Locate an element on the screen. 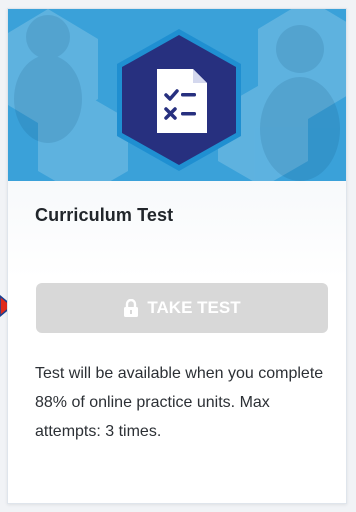  checklist-badge-icon is located at coordinates (179, 100).